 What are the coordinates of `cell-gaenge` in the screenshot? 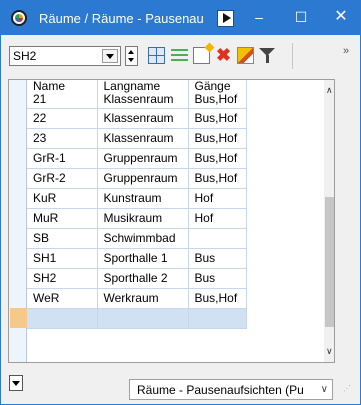 It's located at (217, 238).